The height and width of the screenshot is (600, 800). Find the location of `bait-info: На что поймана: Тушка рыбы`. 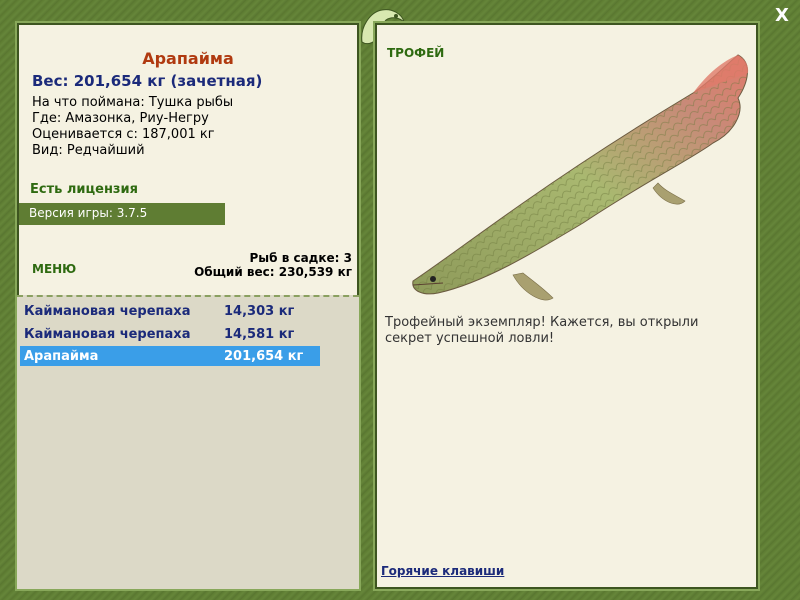

bait-info: На что поймана: Тушка рыбы is located at coordinates (133, 102).